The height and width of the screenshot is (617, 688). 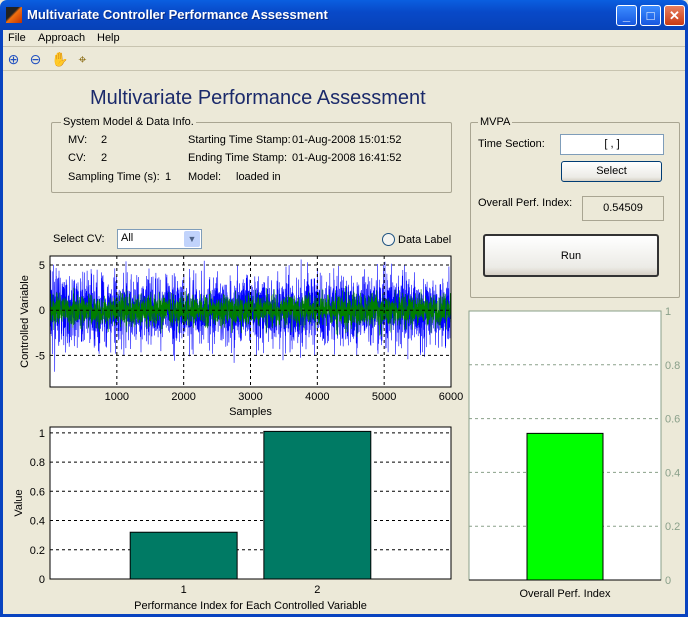 What do you see at coordinates (384, 397) in the screenshot?
I see `x-tick-label: 5000` at bounding box center [384, 397].